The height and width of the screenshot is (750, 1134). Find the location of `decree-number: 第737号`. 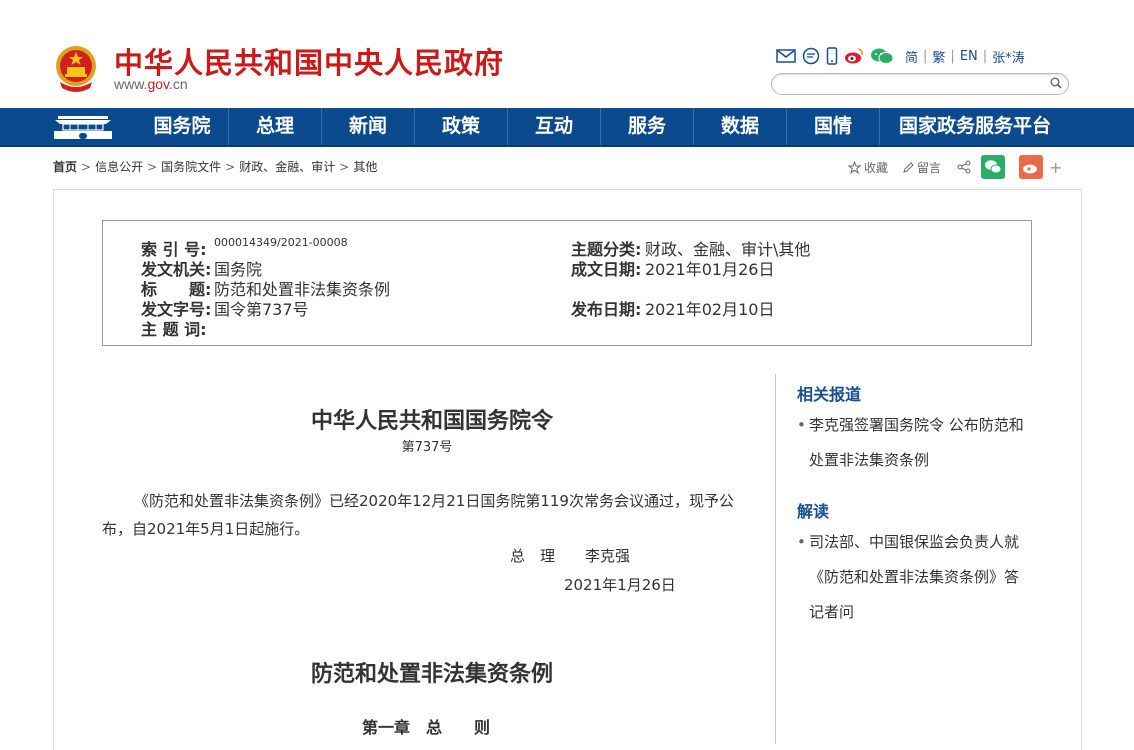

decree-number: 第737号 is located at coordinates (427, 447).